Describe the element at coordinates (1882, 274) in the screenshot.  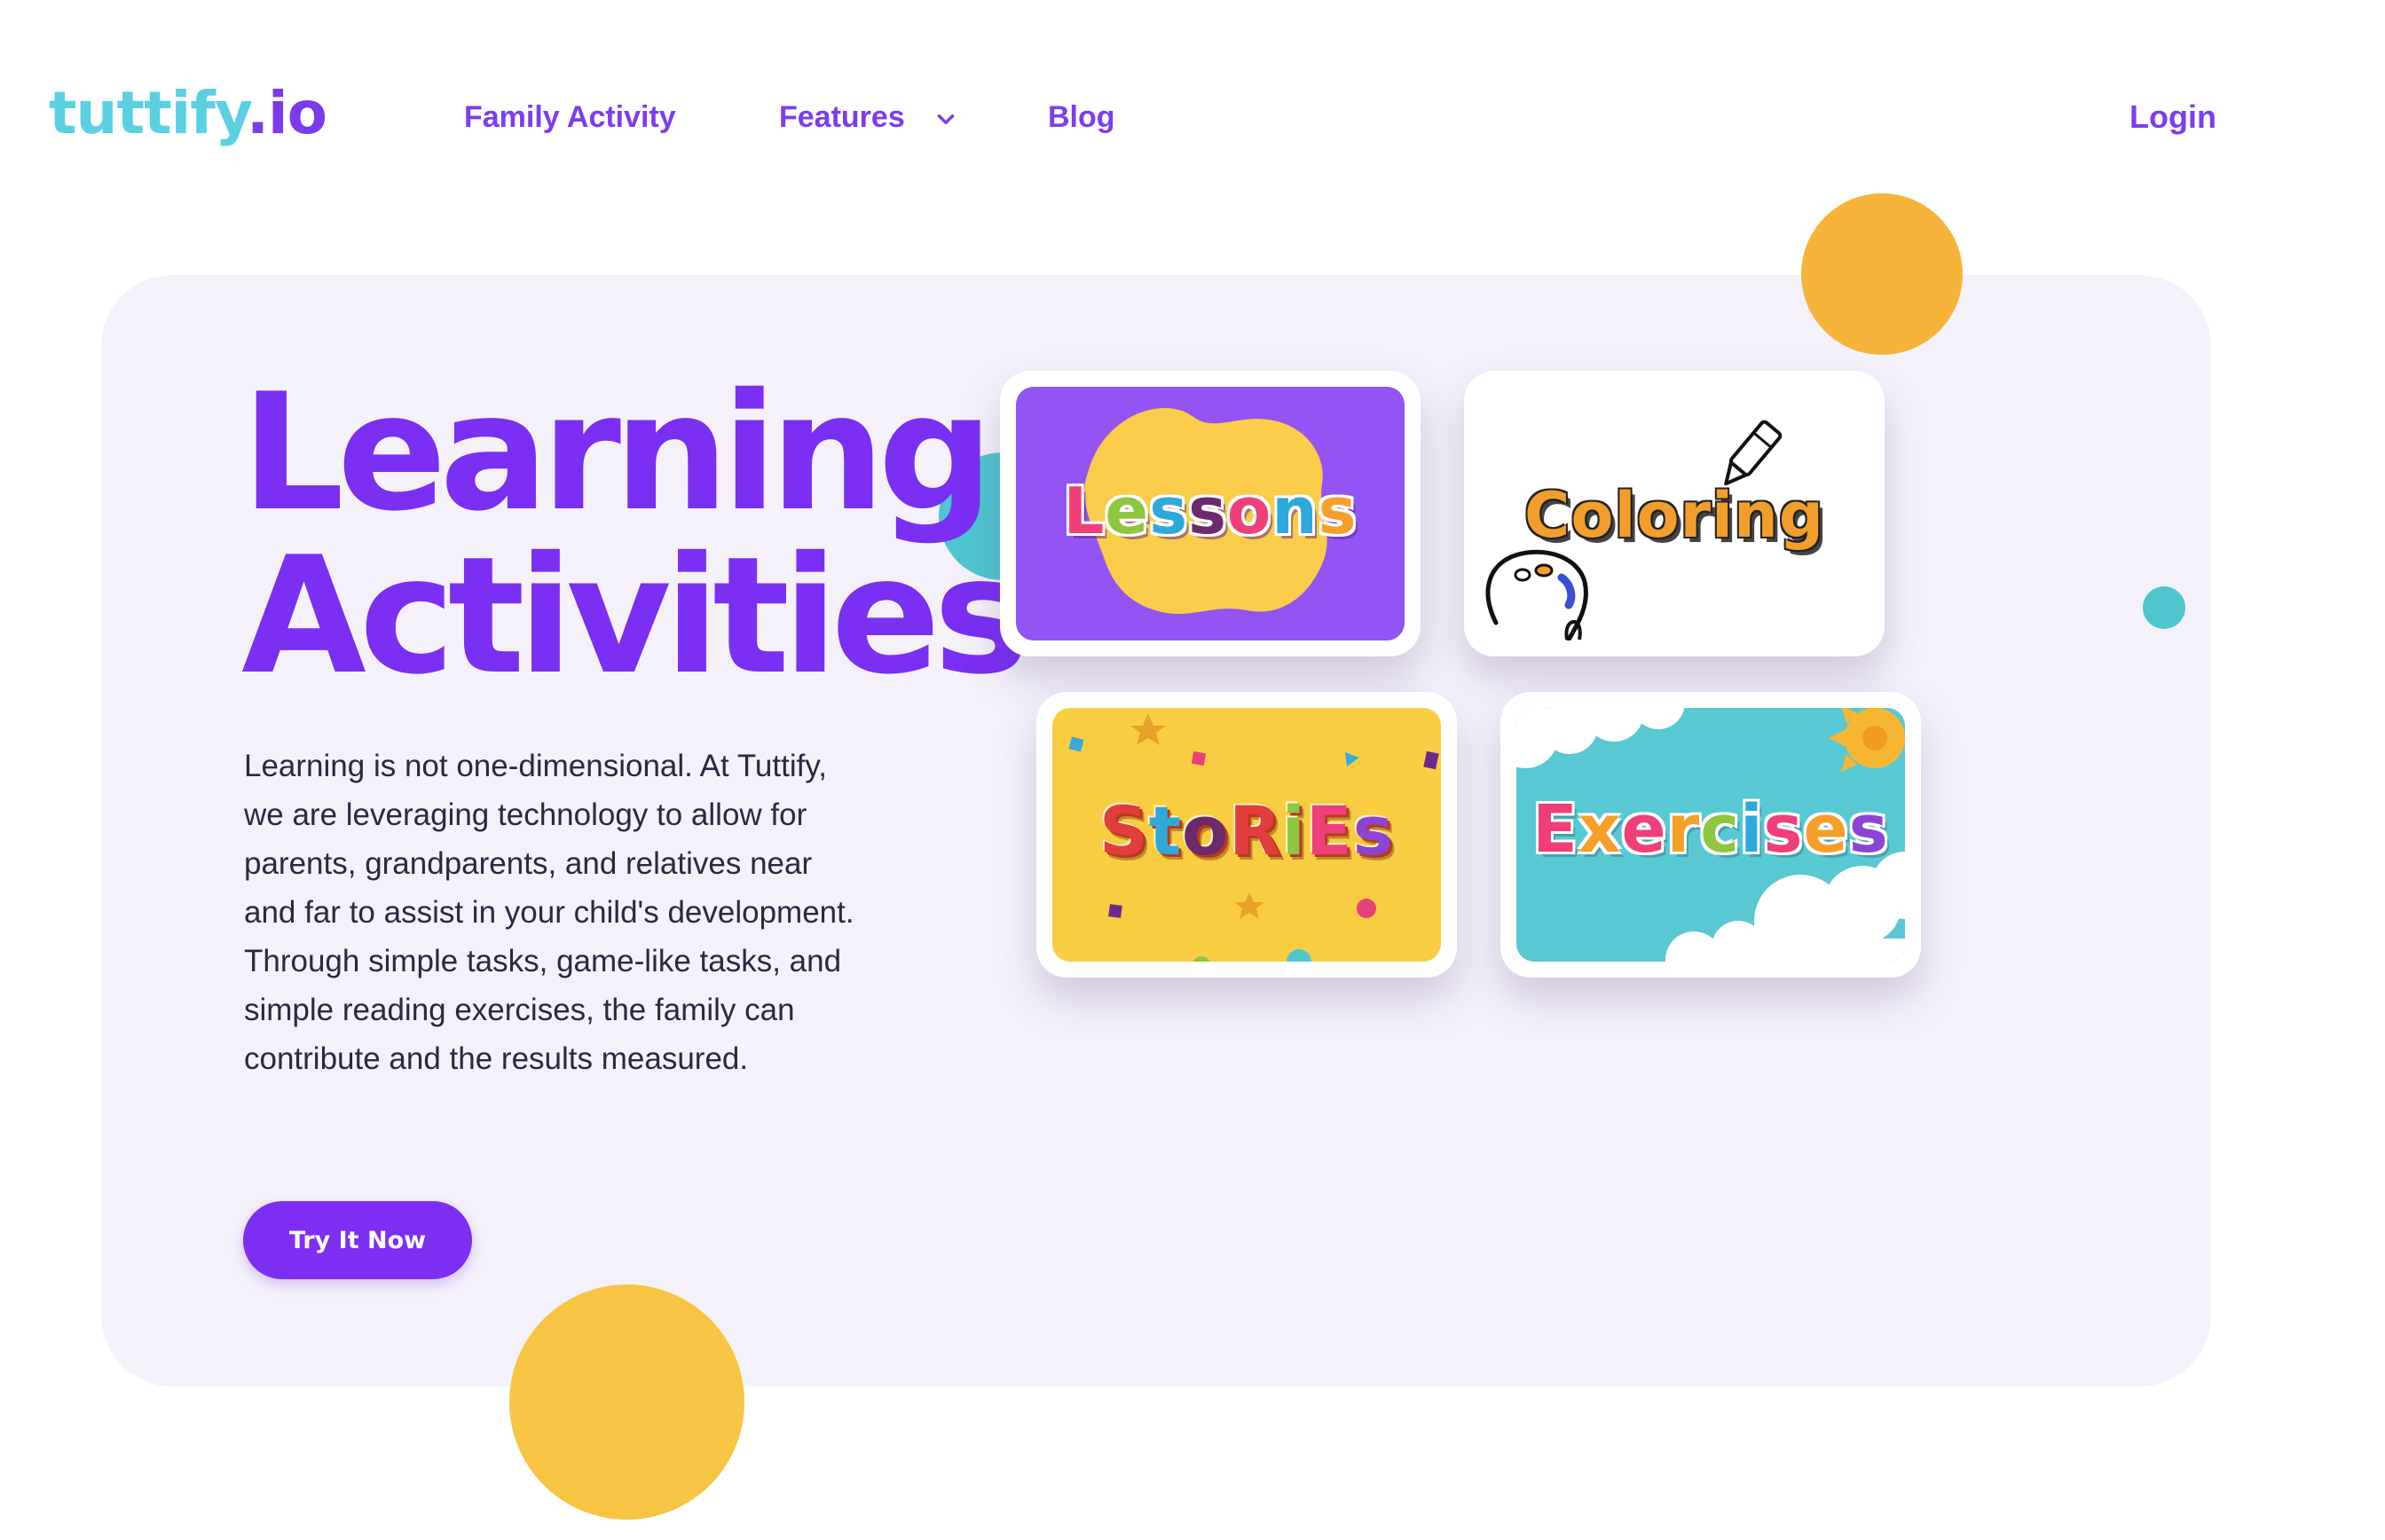
I see `decorative-orange-circle-top` at that location.